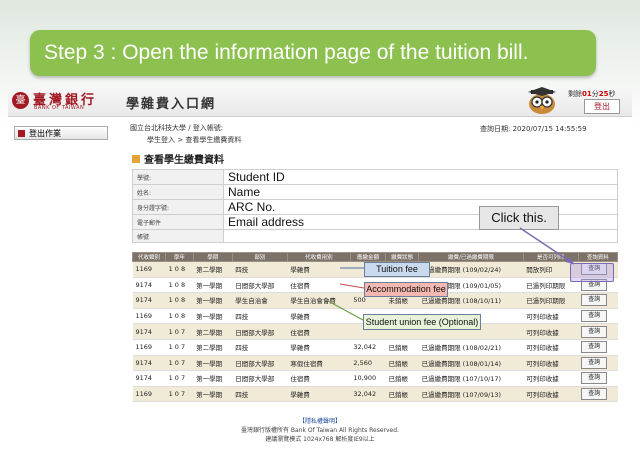 Image resolution: width=640 pixels, height=452 pixels. I want to click on browser-note: 建議瀏覽模式 1024x768 解析度IE9以上, so click(320, 439).